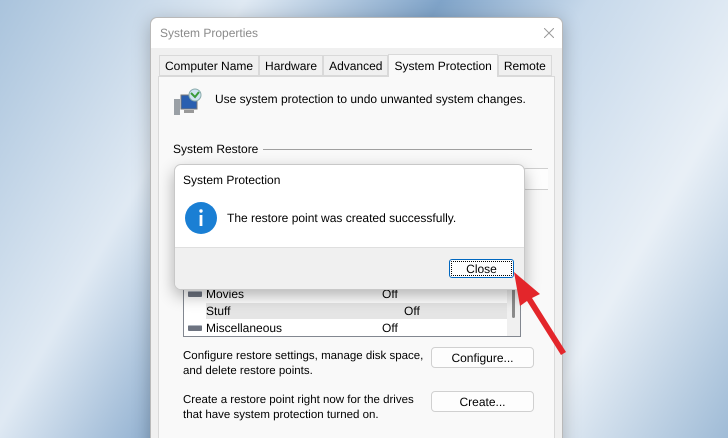  What do you see at coordinates (443, 65) in the screenshot?
I see `tab: System Protection` at bounding box center [443, 65].